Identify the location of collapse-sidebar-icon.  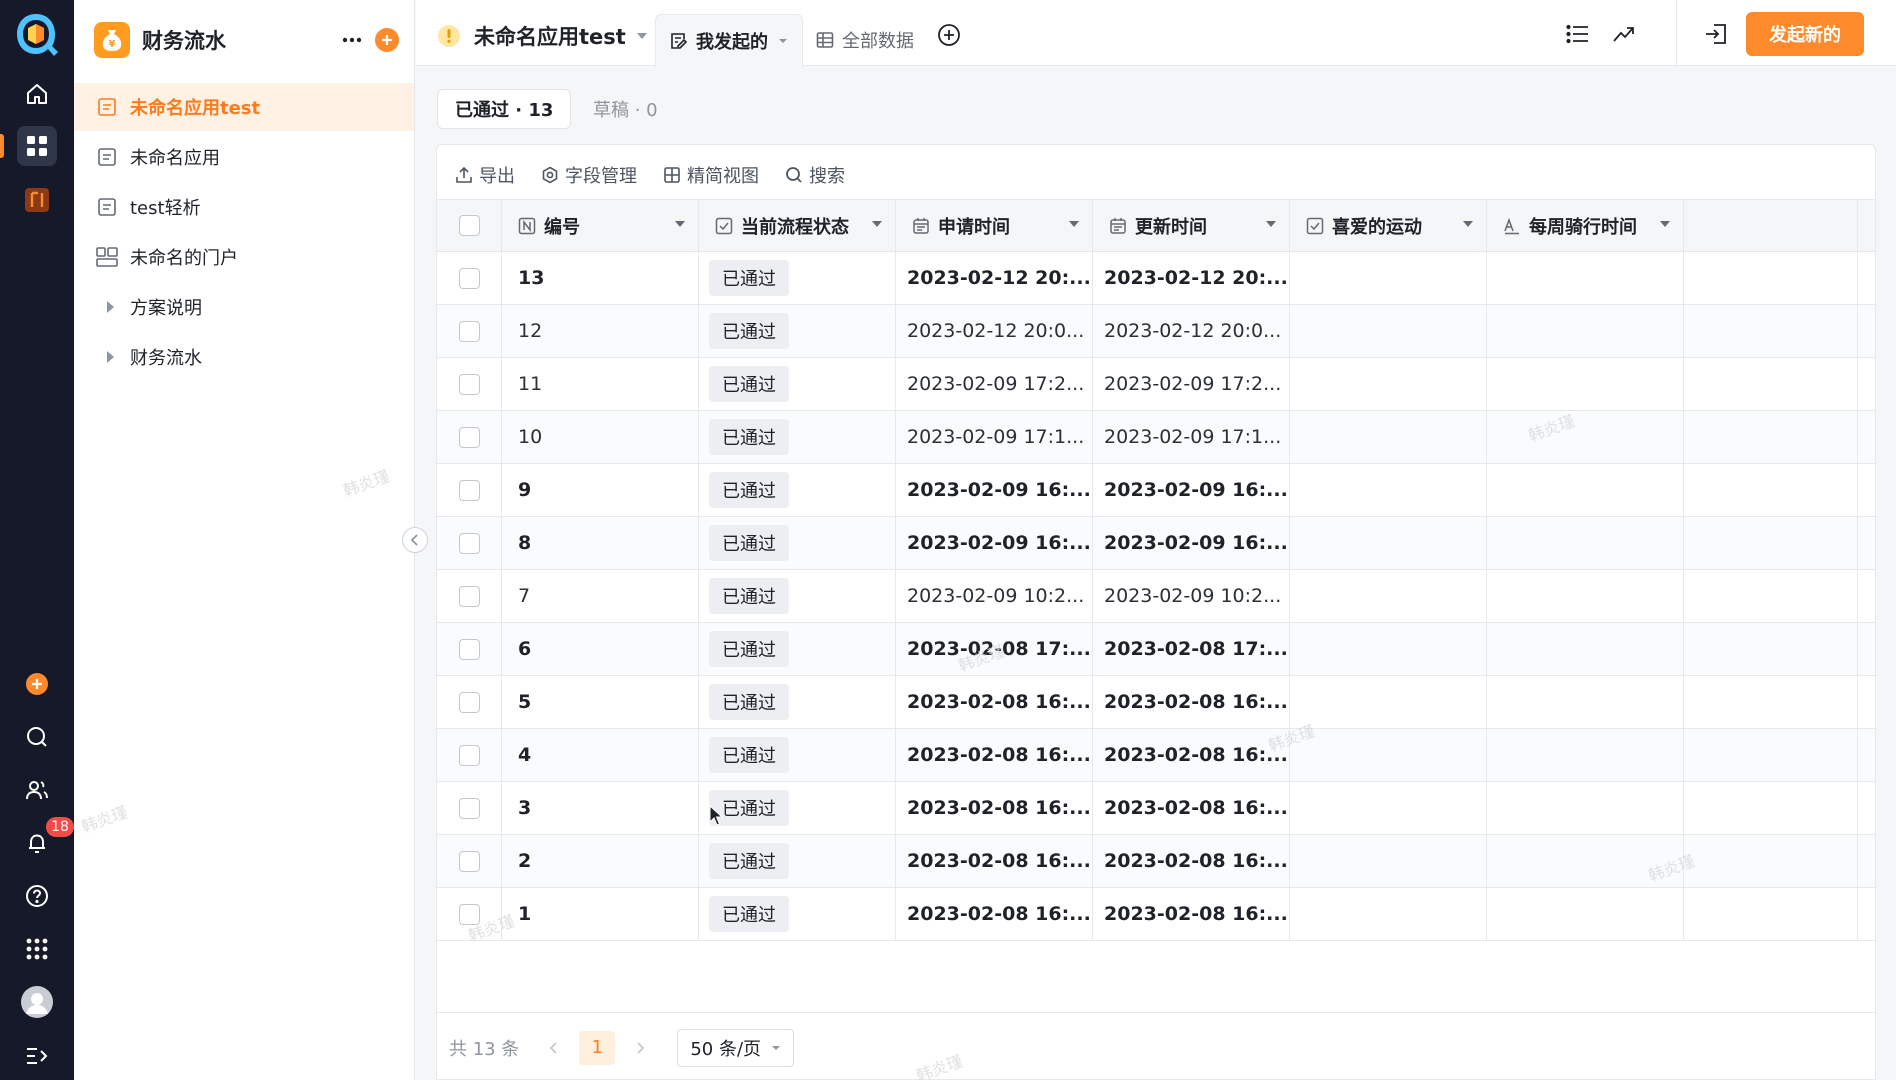
(415, 540).